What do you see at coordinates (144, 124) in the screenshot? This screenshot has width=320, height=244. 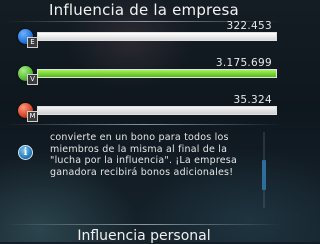 I see `section-divider` at bounding box center [144, 124].